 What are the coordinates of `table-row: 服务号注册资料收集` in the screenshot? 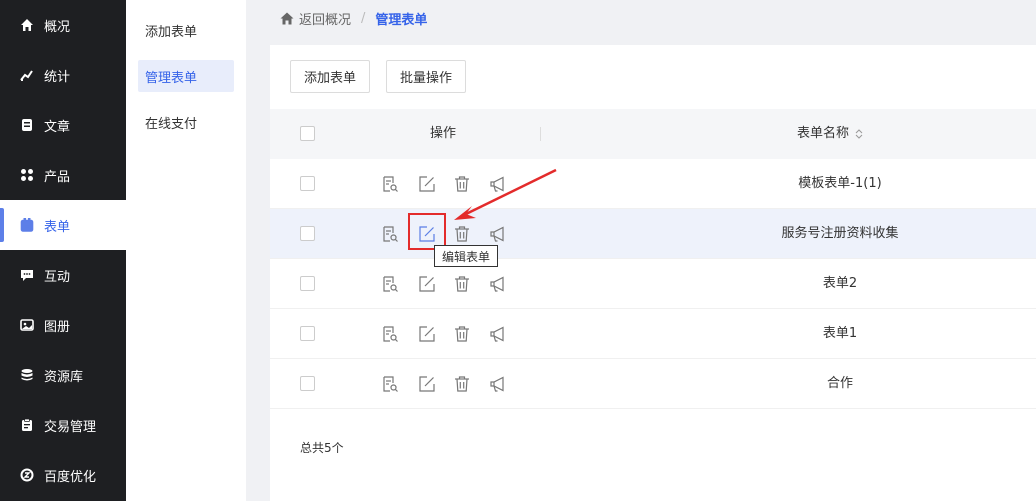 It's located at (653, 234).